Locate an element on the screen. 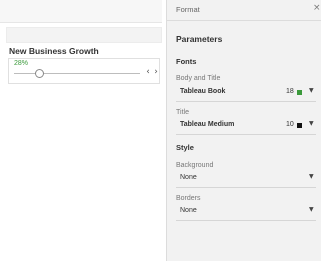 This screenshot has height=261, width=321. parameter-slider-box: 28% ‹ › is located at coordinates (84, 71).